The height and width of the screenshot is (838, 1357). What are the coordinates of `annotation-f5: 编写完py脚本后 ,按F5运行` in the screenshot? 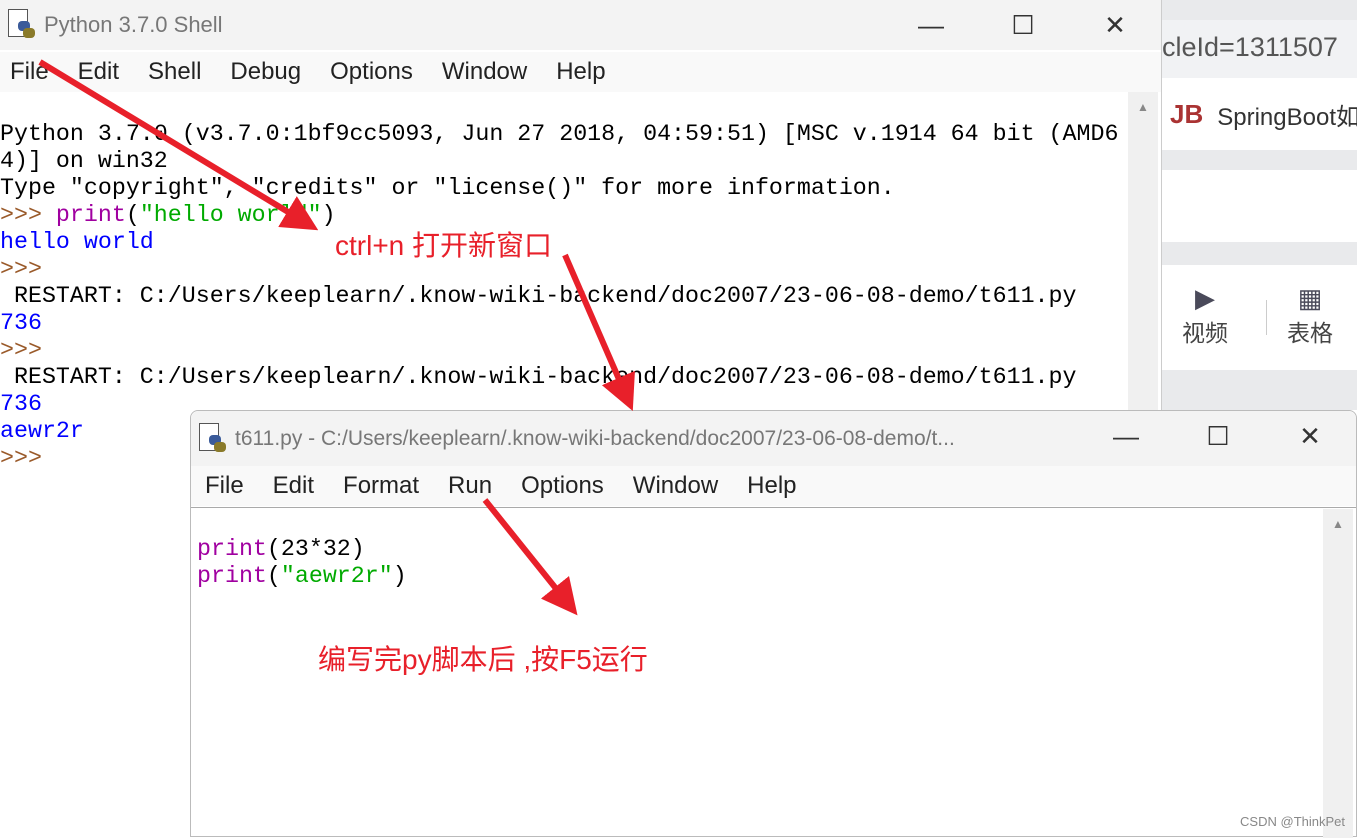 It's located at (483, 659).